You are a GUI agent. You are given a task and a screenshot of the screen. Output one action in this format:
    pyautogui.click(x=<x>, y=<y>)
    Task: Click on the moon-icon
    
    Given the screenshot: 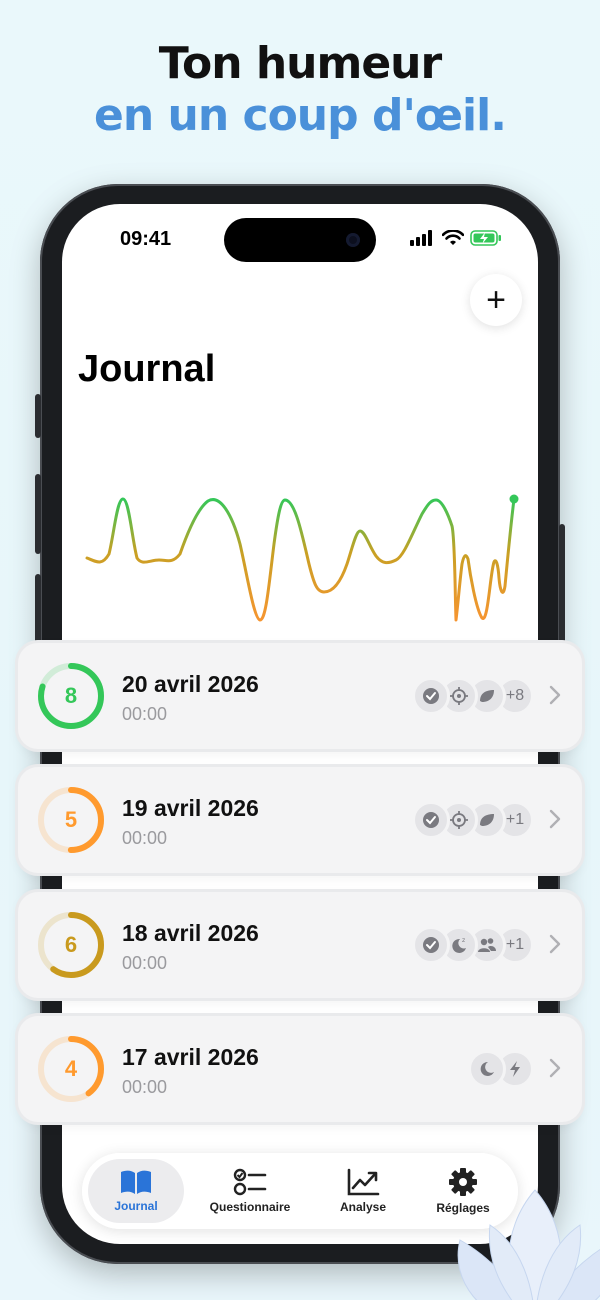 What is the action you would take?
    pyautogui.click(x=487, y=1069)
    